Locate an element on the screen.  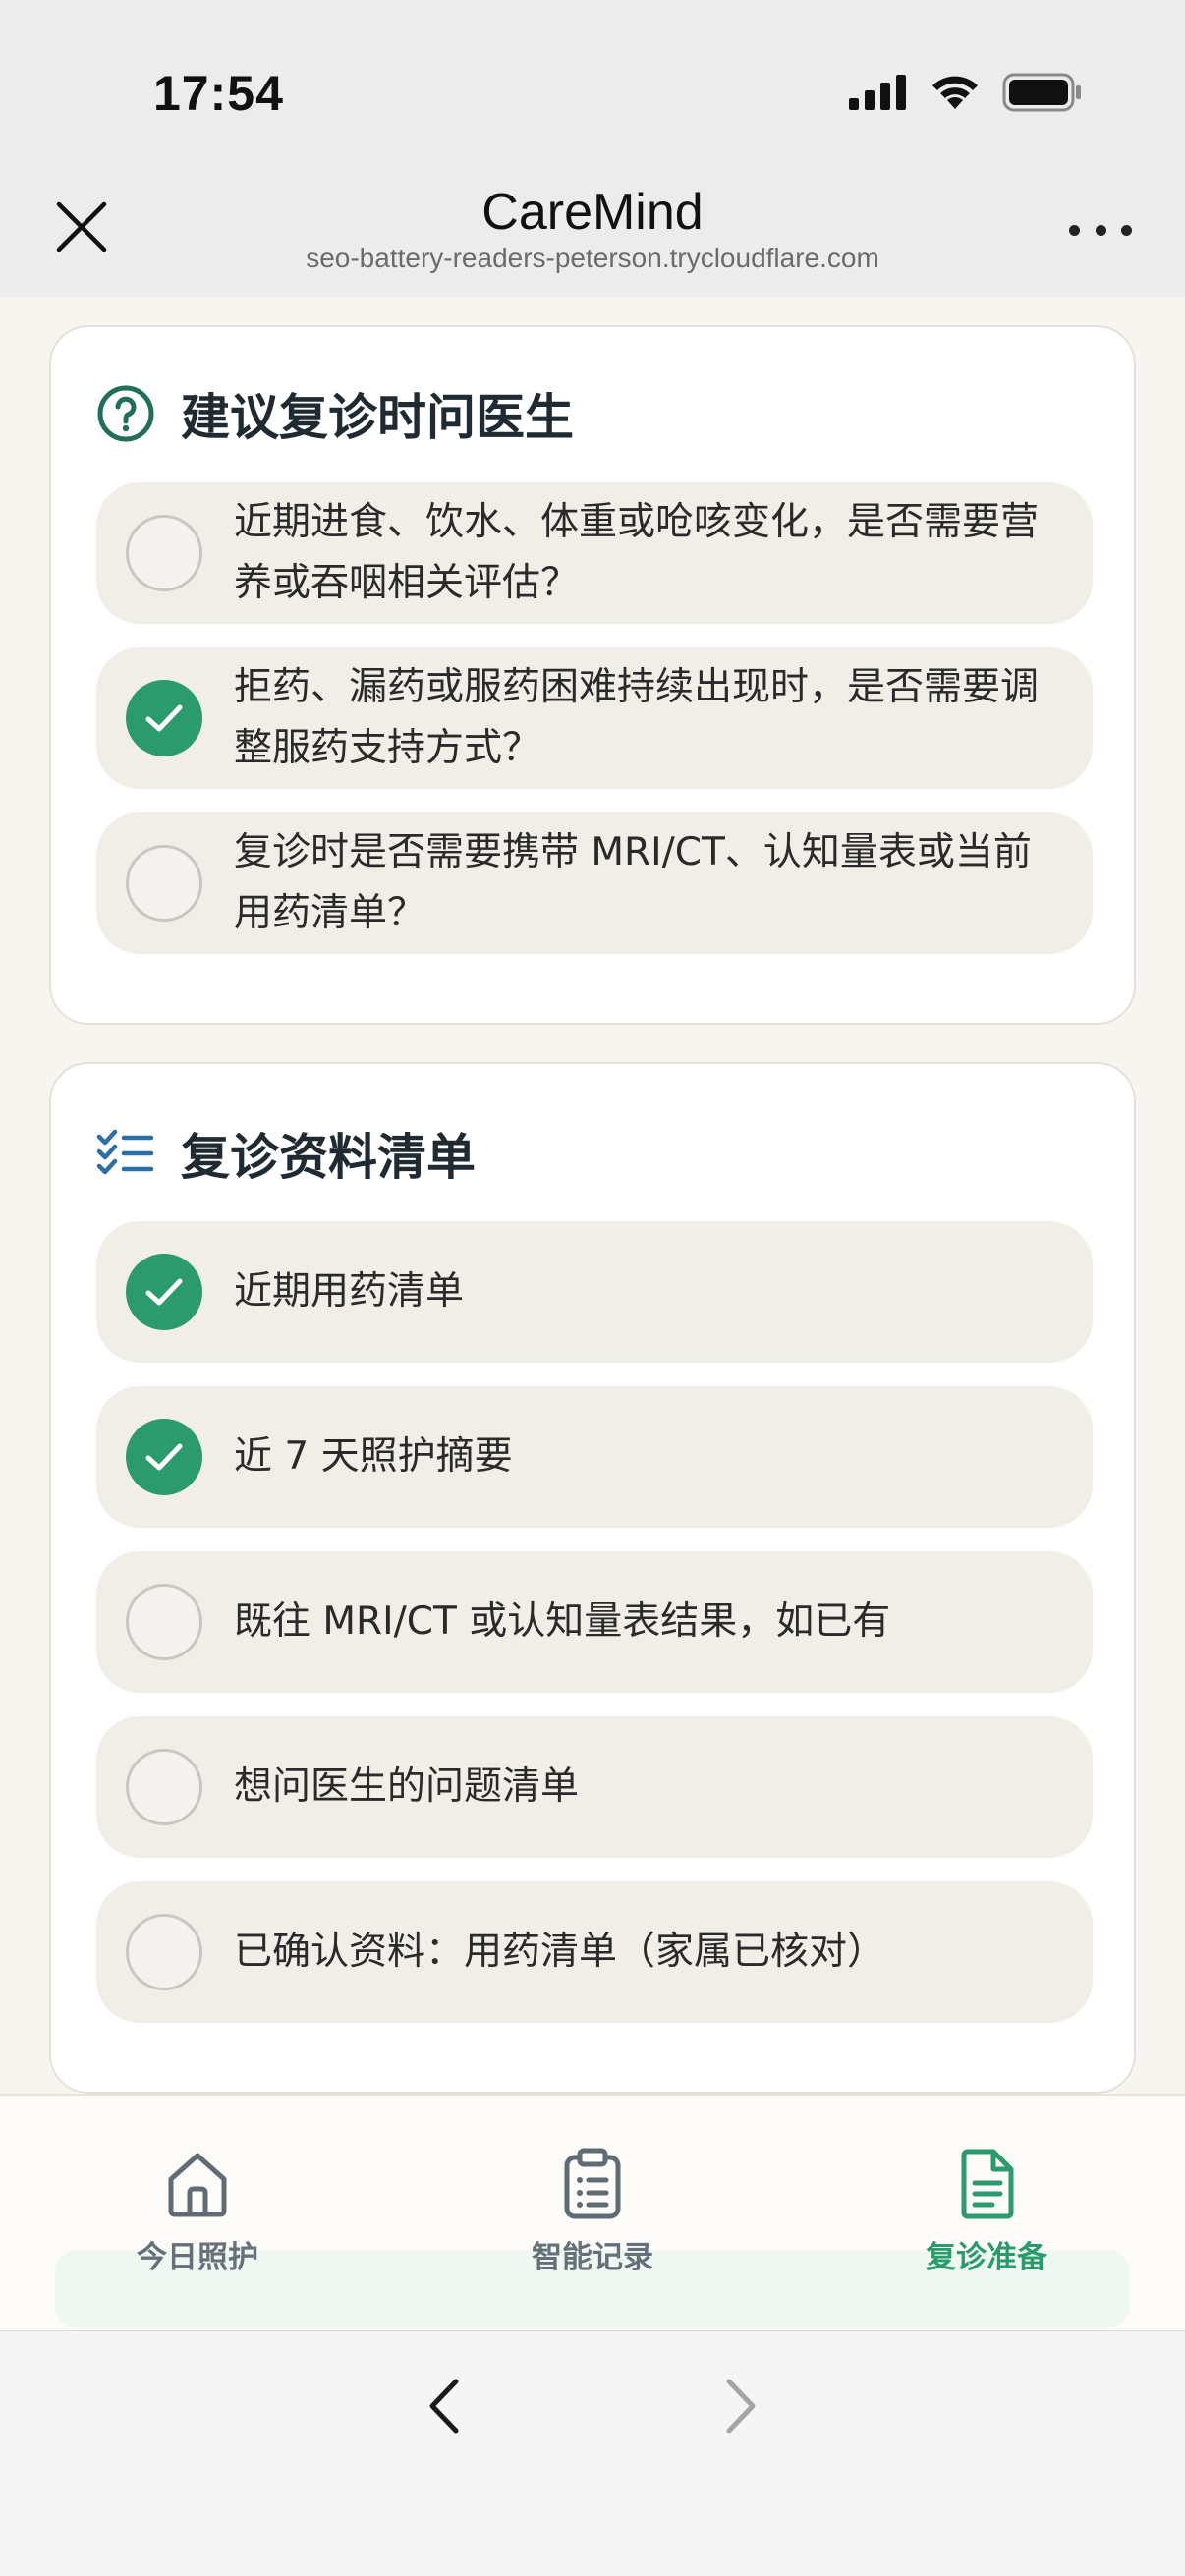
checklist-item: 复诊时是否需要携带 MRI/CT、认知量表或当前用药清单？ is located at coordinates (594, 883).